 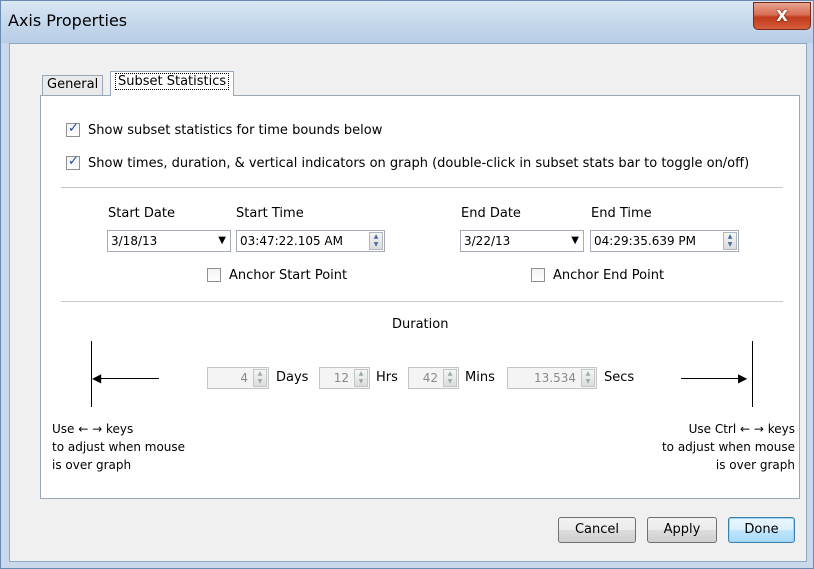 I want to click on arrow-right-icon: ▶, so click(x=743, y=378).